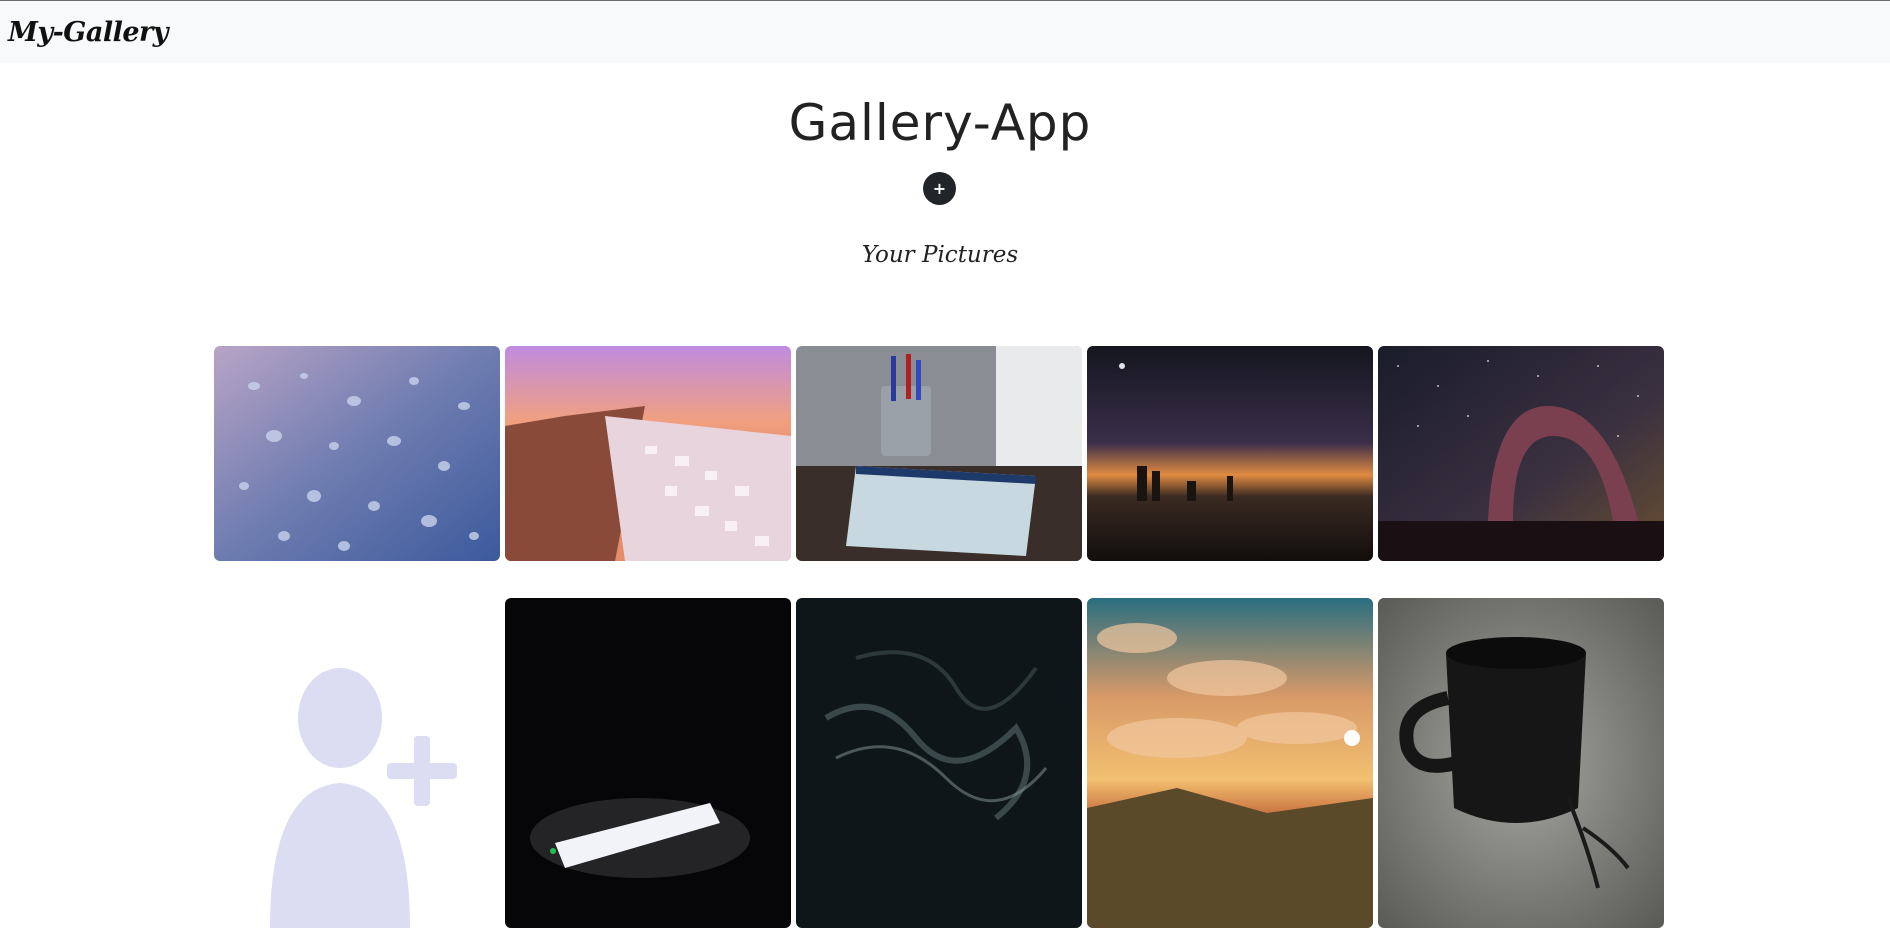 The image size is (1890, 928). I want to click on gallery-photo-milky-way, so click(1521, 453).